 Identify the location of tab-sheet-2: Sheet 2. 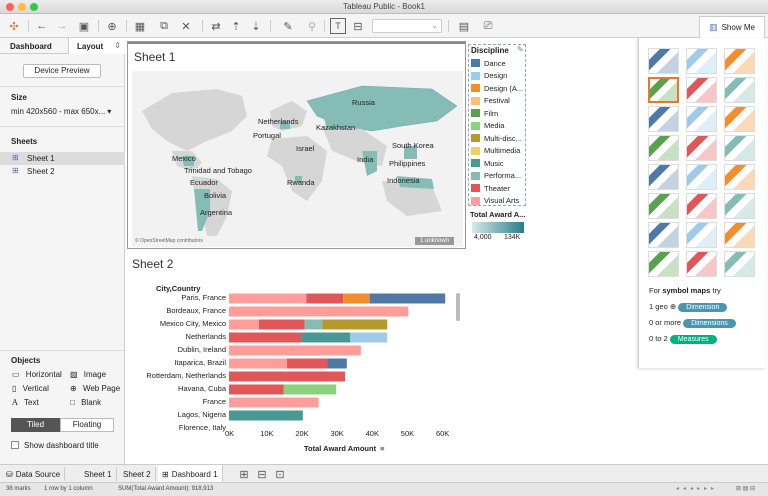
(137, 474).